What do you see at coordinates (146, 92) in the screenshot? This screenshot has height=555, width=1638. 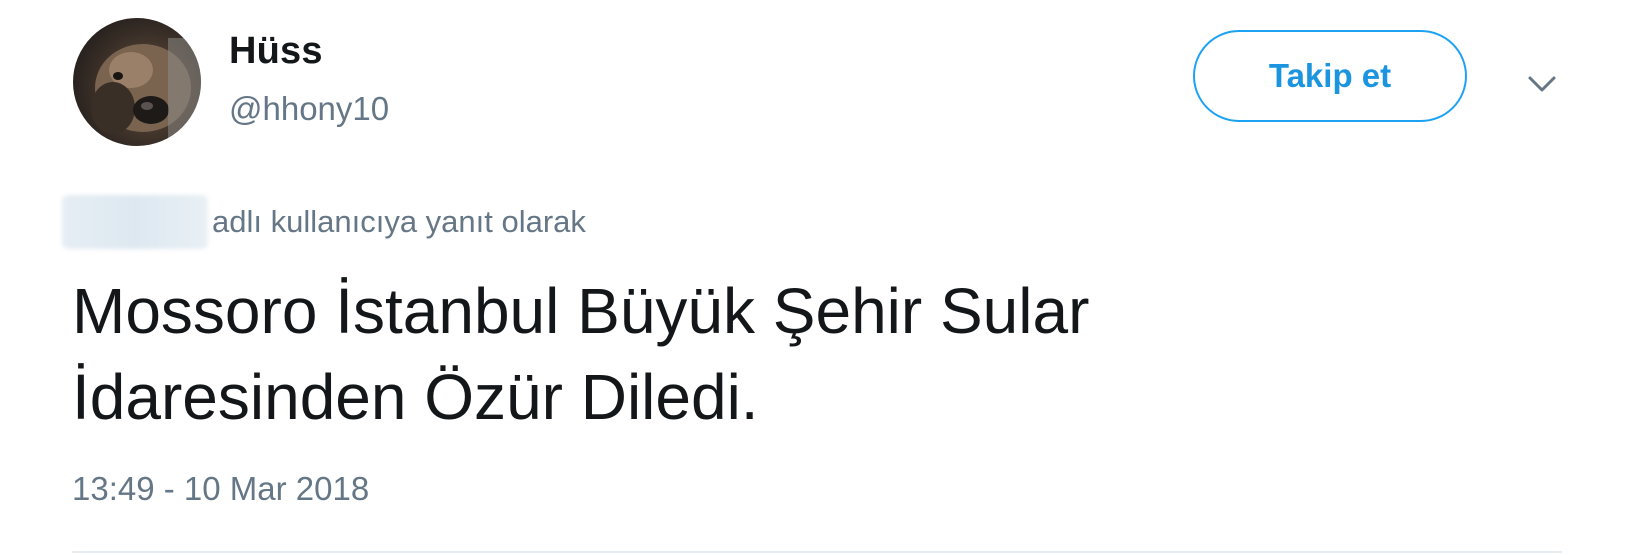 I see `avatar-photo-icon` at bounding box center [146, 92].